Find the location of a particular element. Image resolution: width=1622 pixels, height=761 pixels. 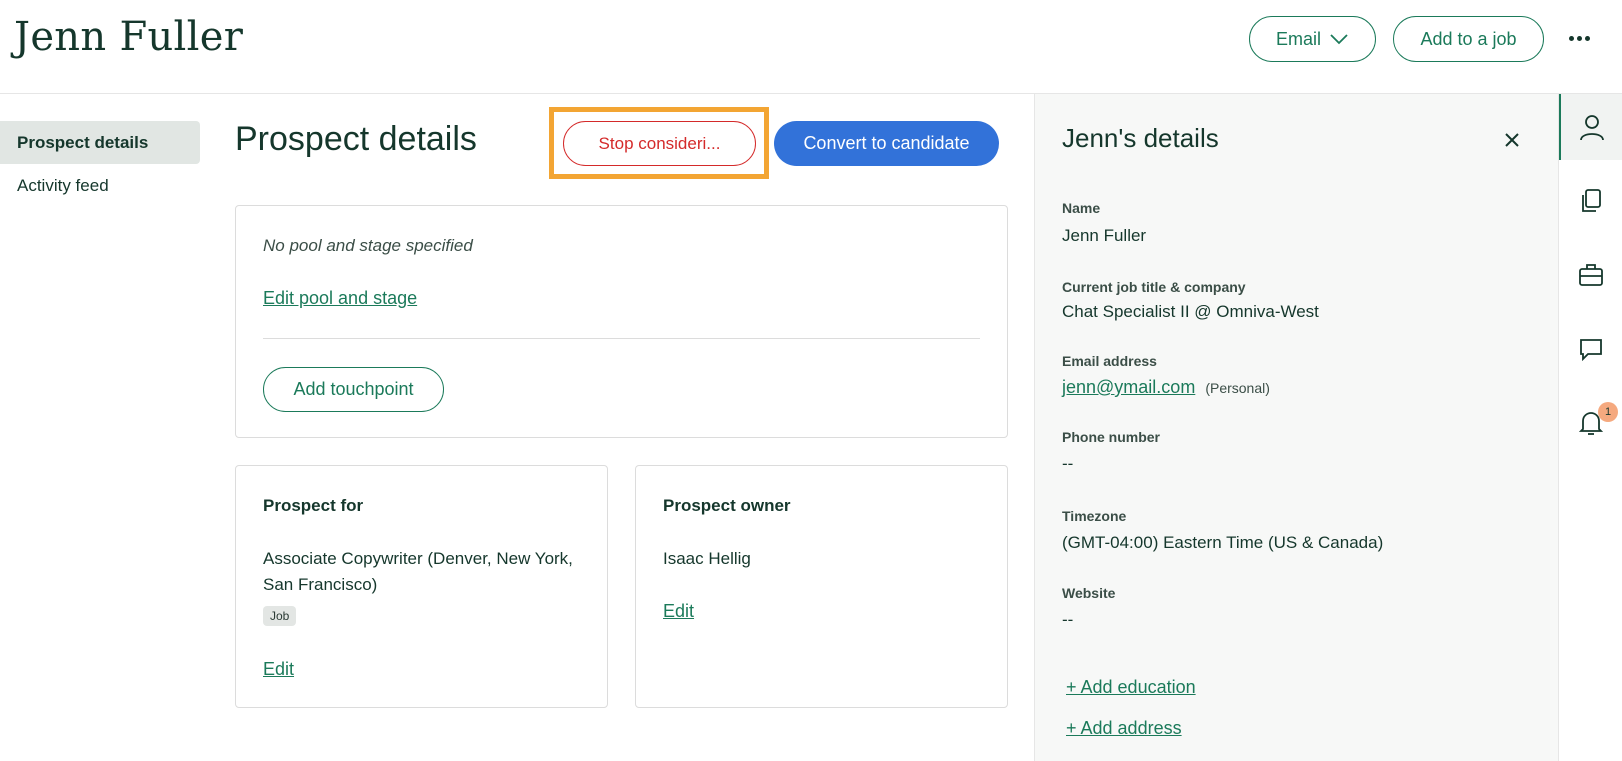

rail-notifications-tab is located at coordinates (1590, 423).